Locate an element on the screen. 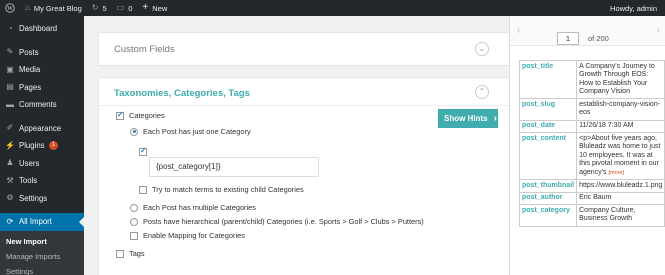 The width and height of the screenshot is (665, 275). comments-link: ▭ 0 is located at coordinates (125, 8).